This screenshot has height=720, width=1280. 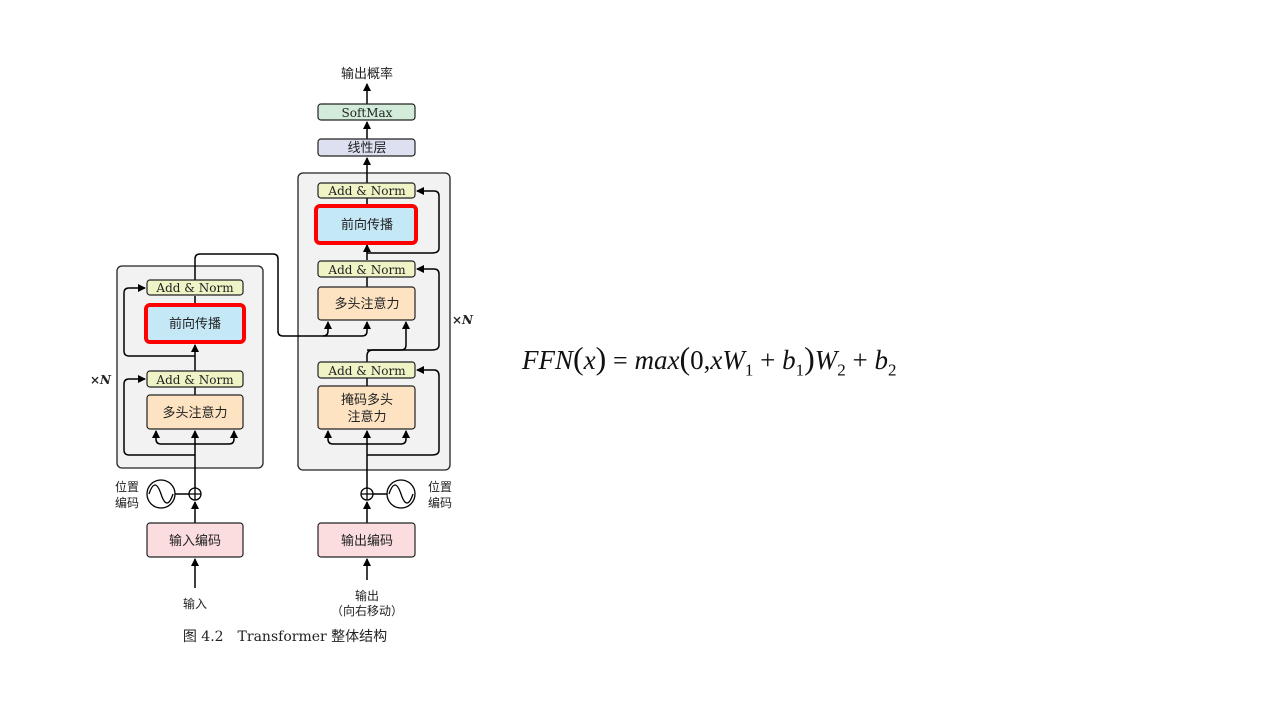 What do you see at coordinates (367, 400) in the screenshot?
I see `svg-text: 掩码多头` at bounding box center [367, 400].